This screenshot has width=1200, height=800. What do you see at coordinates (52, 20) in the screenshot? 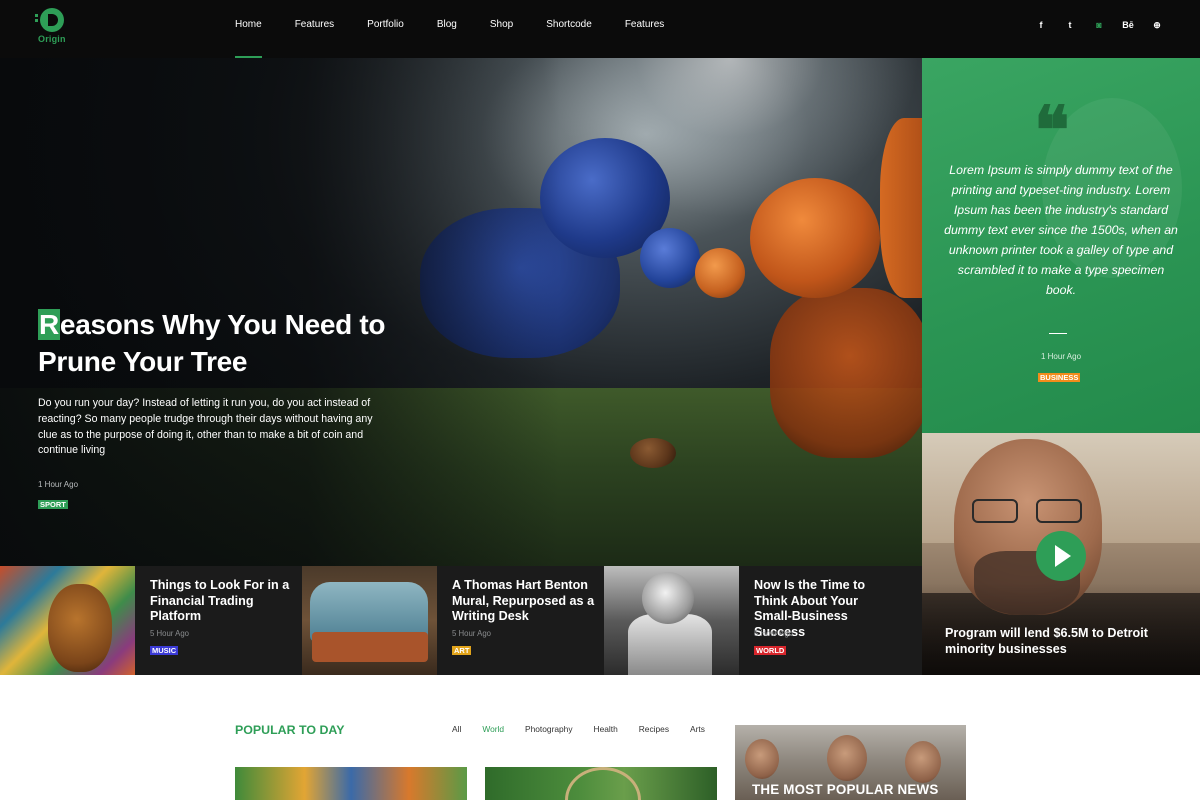
I see `logo-icon` at bounding box center [52, 20].